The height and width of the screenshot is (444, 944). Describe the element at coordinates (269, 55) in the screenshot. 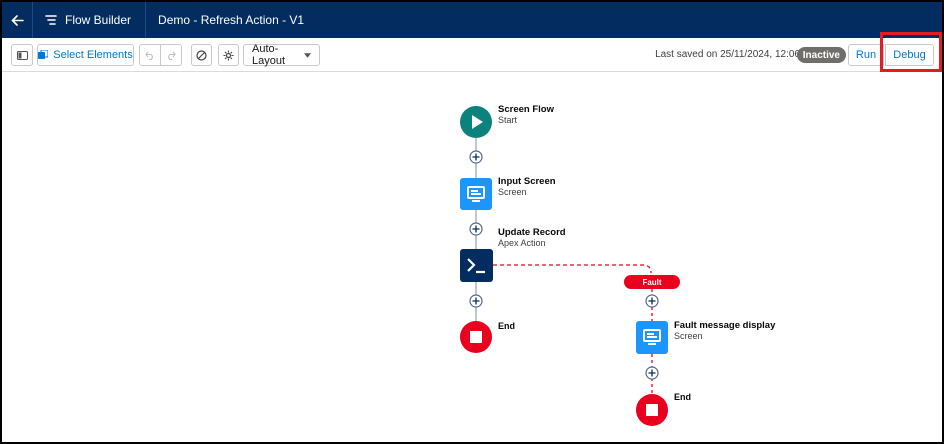

I see `layout-mode-value: Auto-Layout` at that location.